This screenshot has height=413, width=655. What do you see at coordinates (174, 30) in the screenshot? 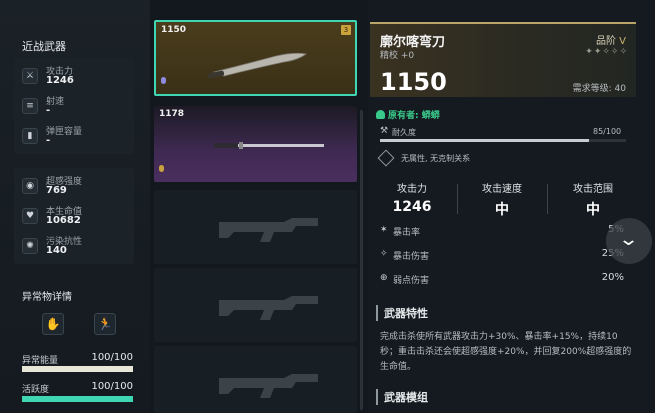
I see `card-number: 1150` at bounding box center [174, 30].